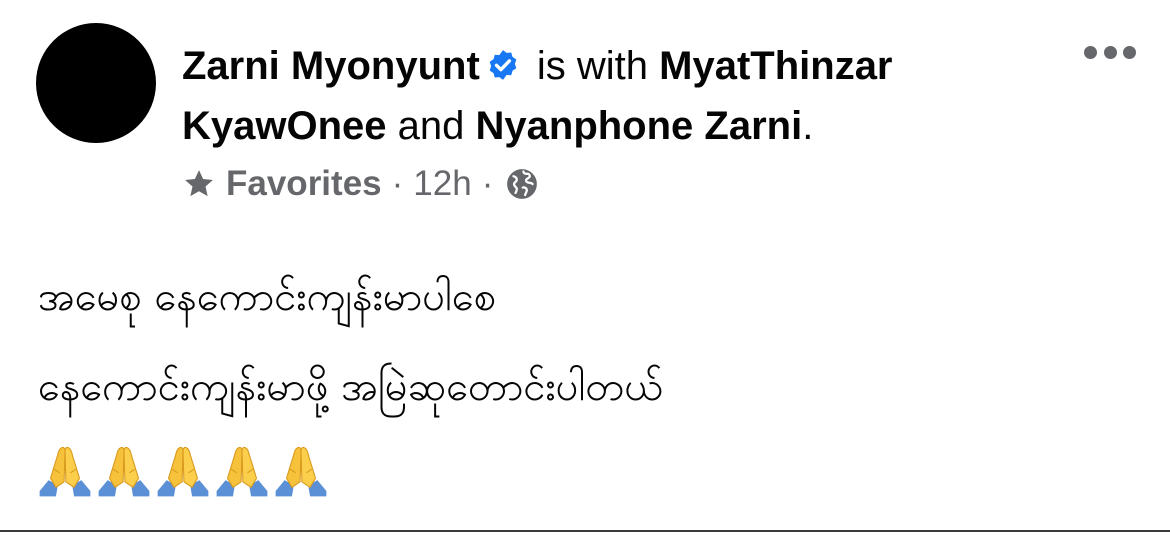 The width and height of the screenshot is (1170, 536). What do you see at coordinates (442, 184) in the screenshot?
I see `post-time: 12h` at bounding box center [442, 184].